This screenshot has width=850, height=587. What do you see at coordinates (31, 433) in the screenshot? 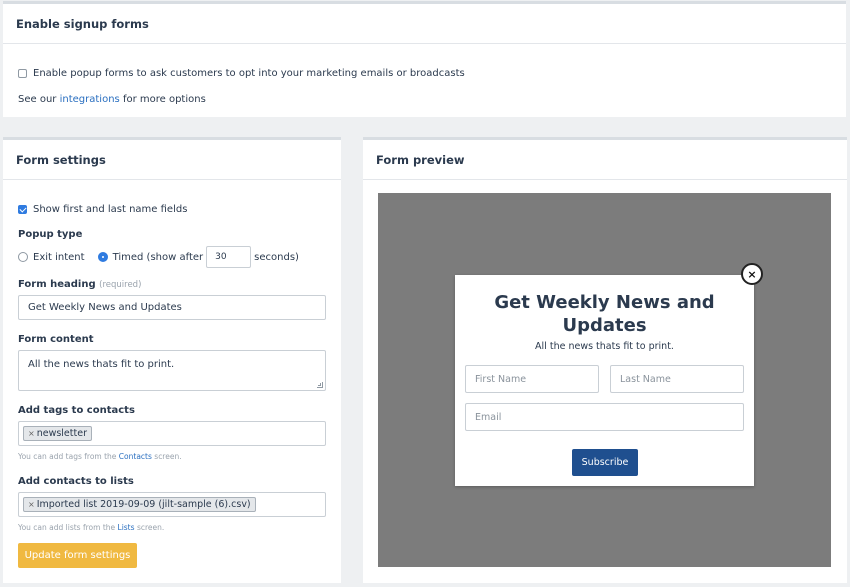
I see `remove-tag-icon: ×` at bounding box center [31, 433].